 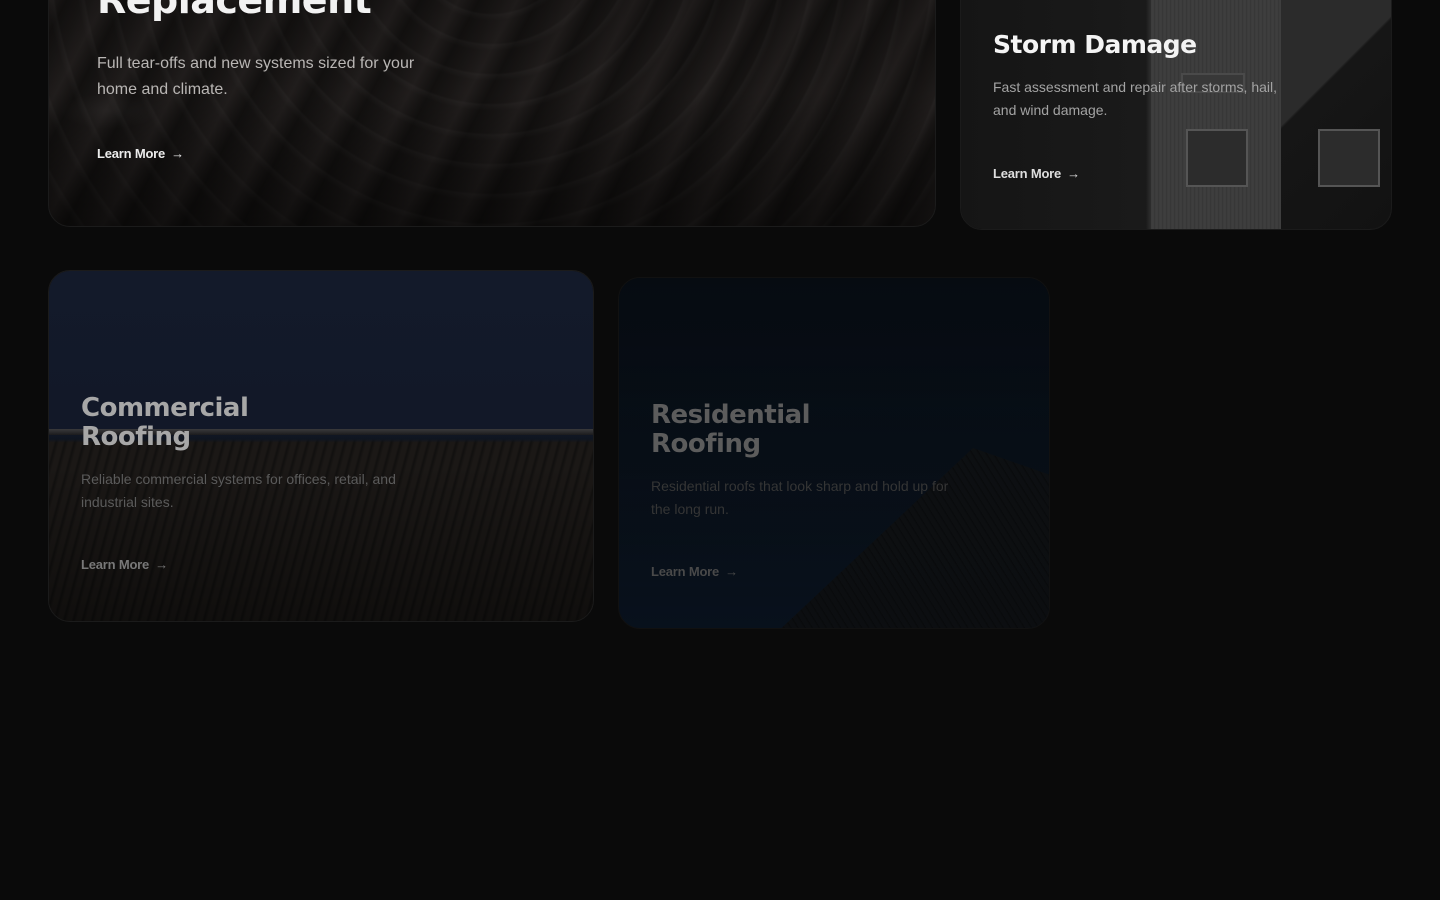 I want to click on card-title-line: Residential, so click(x=731, y=415).